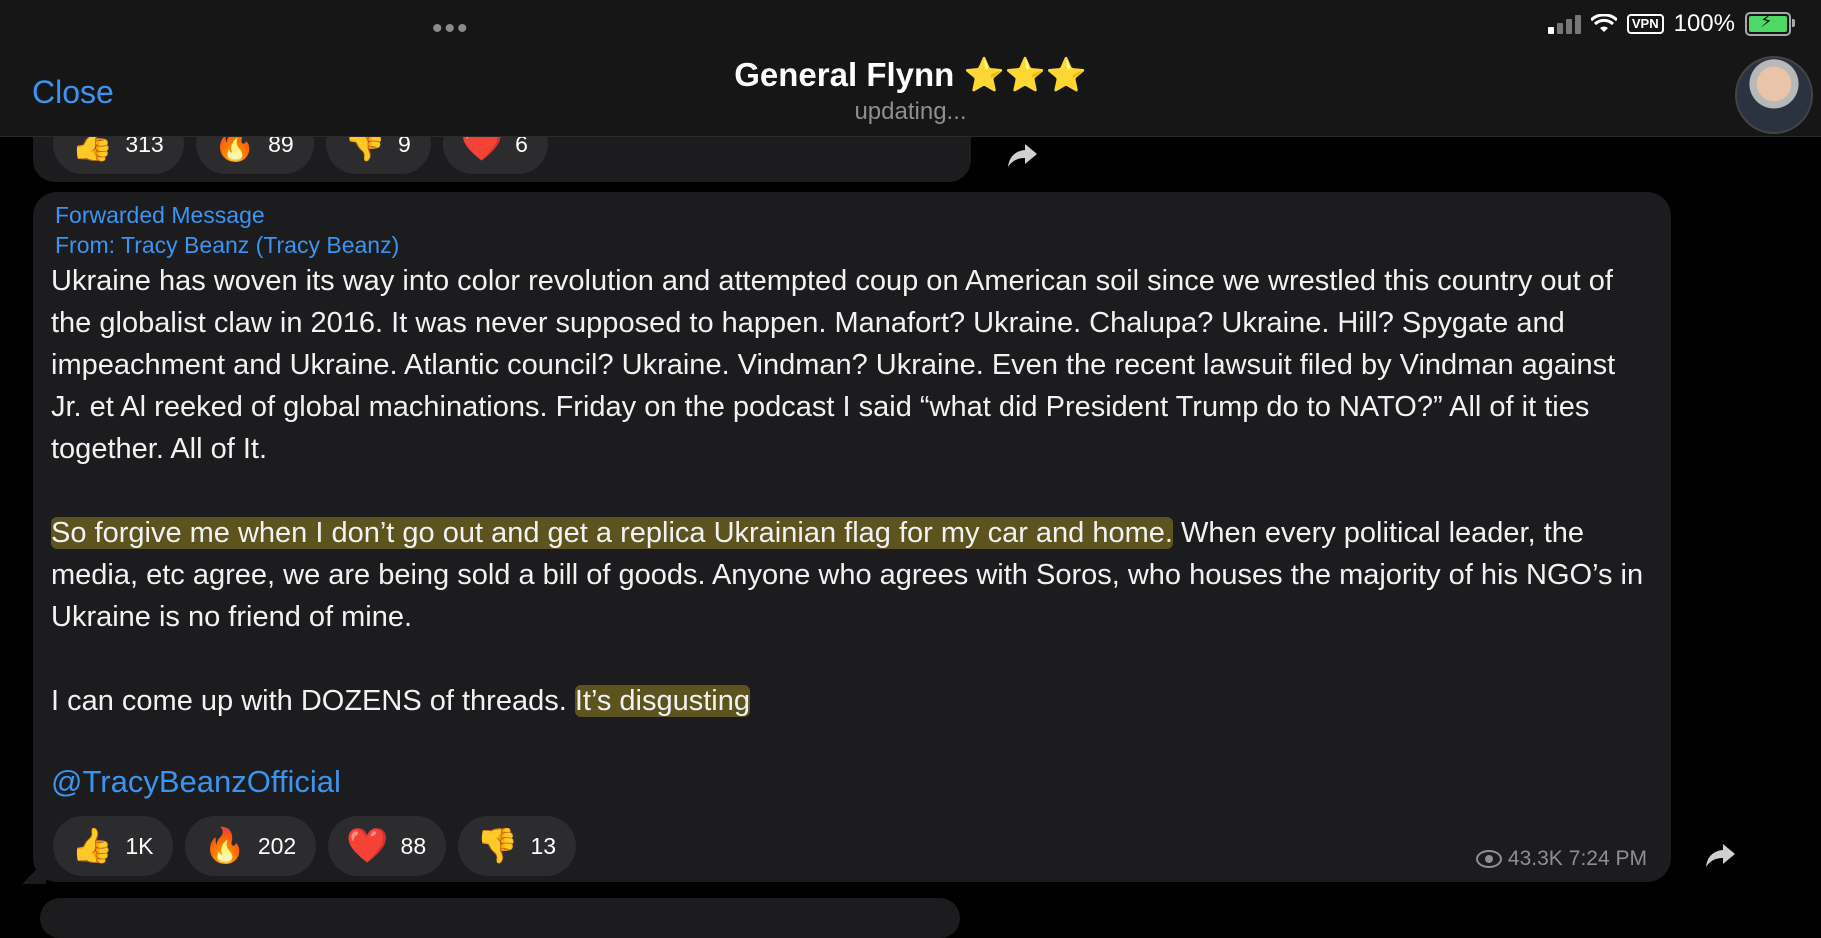  What do you see at coordinates (451, 29) in the screenshot?
I see `more-dots-icon: •••` at bounding box center [451, 29].